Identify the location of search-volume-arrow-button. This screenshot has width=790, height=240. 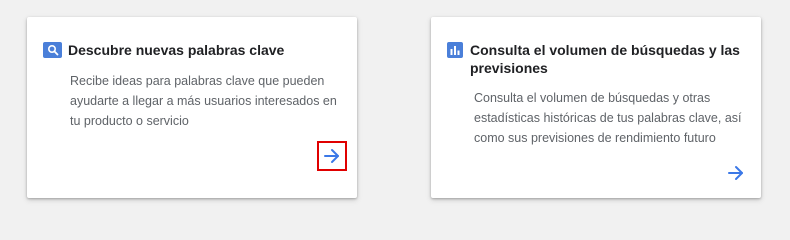
(736, 173).